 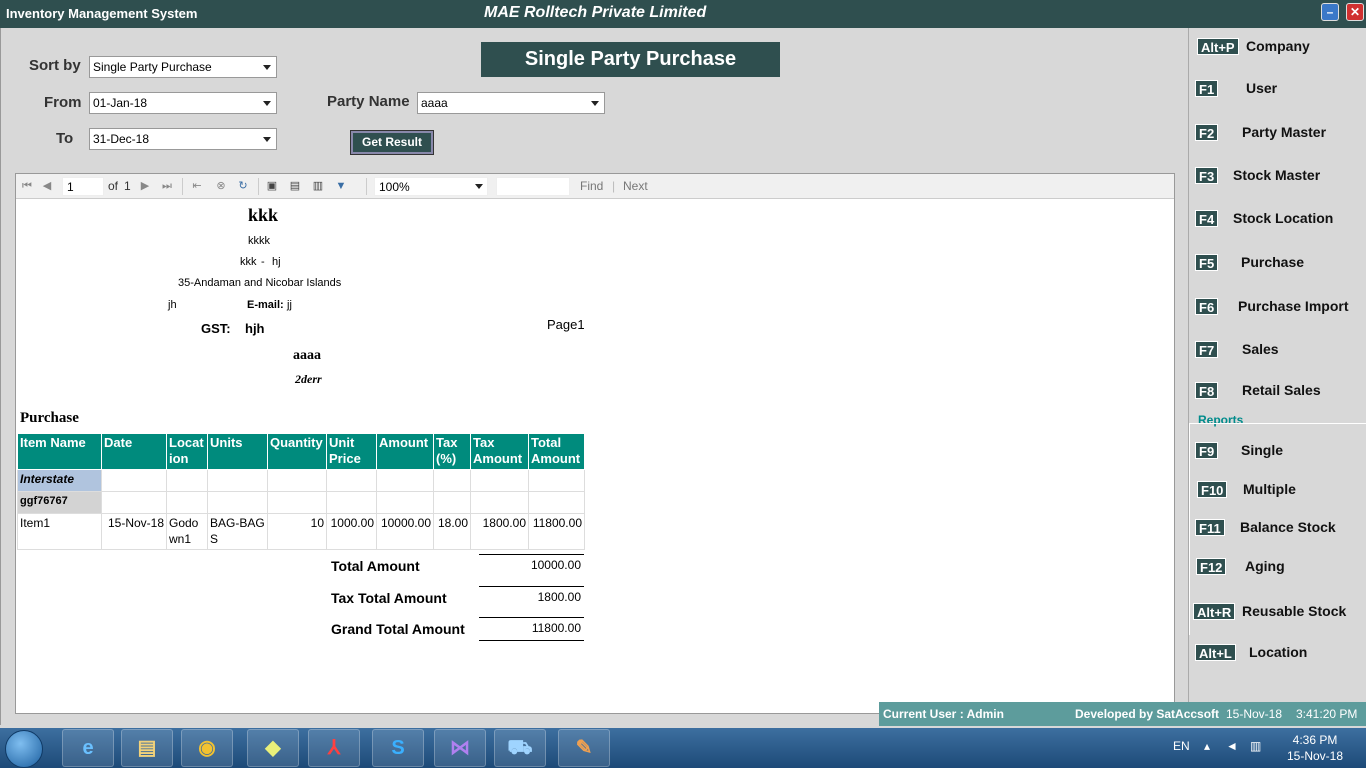 What do you see at coordinates (1278, 652) in the screenshot?
I see `menu-label: Location` at bounding box center [1278, 652].